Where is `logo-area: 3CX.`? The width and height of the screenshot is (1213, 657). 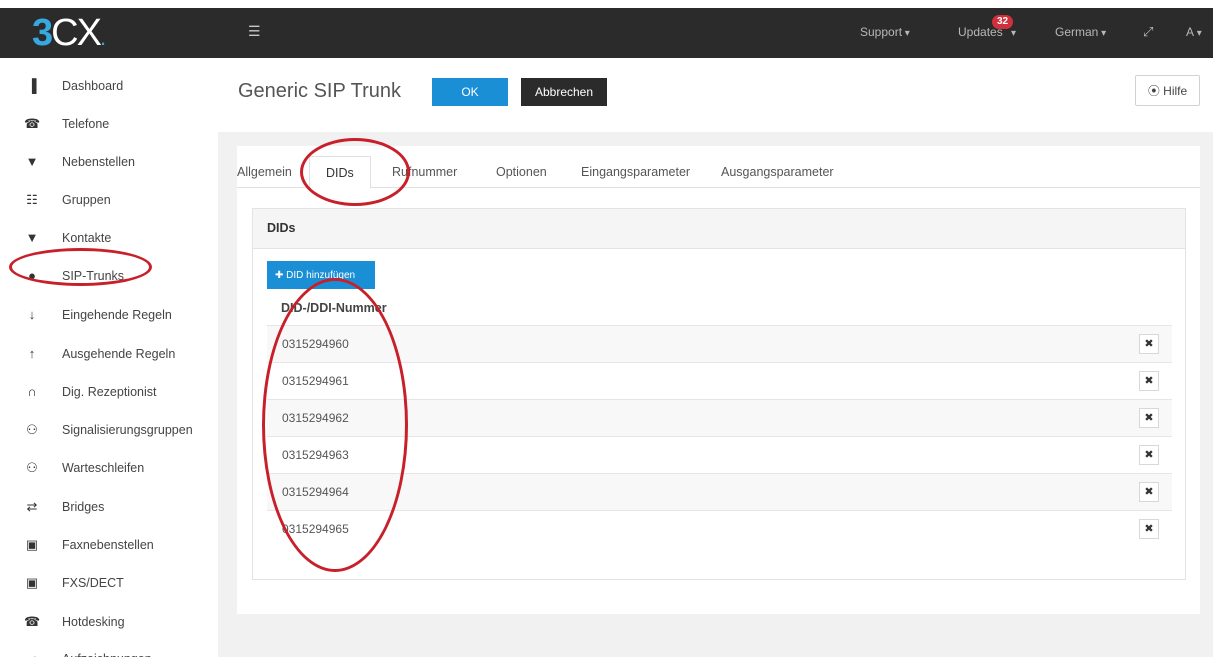
logo-area: 3CX. is located at coordinates (105, 33).